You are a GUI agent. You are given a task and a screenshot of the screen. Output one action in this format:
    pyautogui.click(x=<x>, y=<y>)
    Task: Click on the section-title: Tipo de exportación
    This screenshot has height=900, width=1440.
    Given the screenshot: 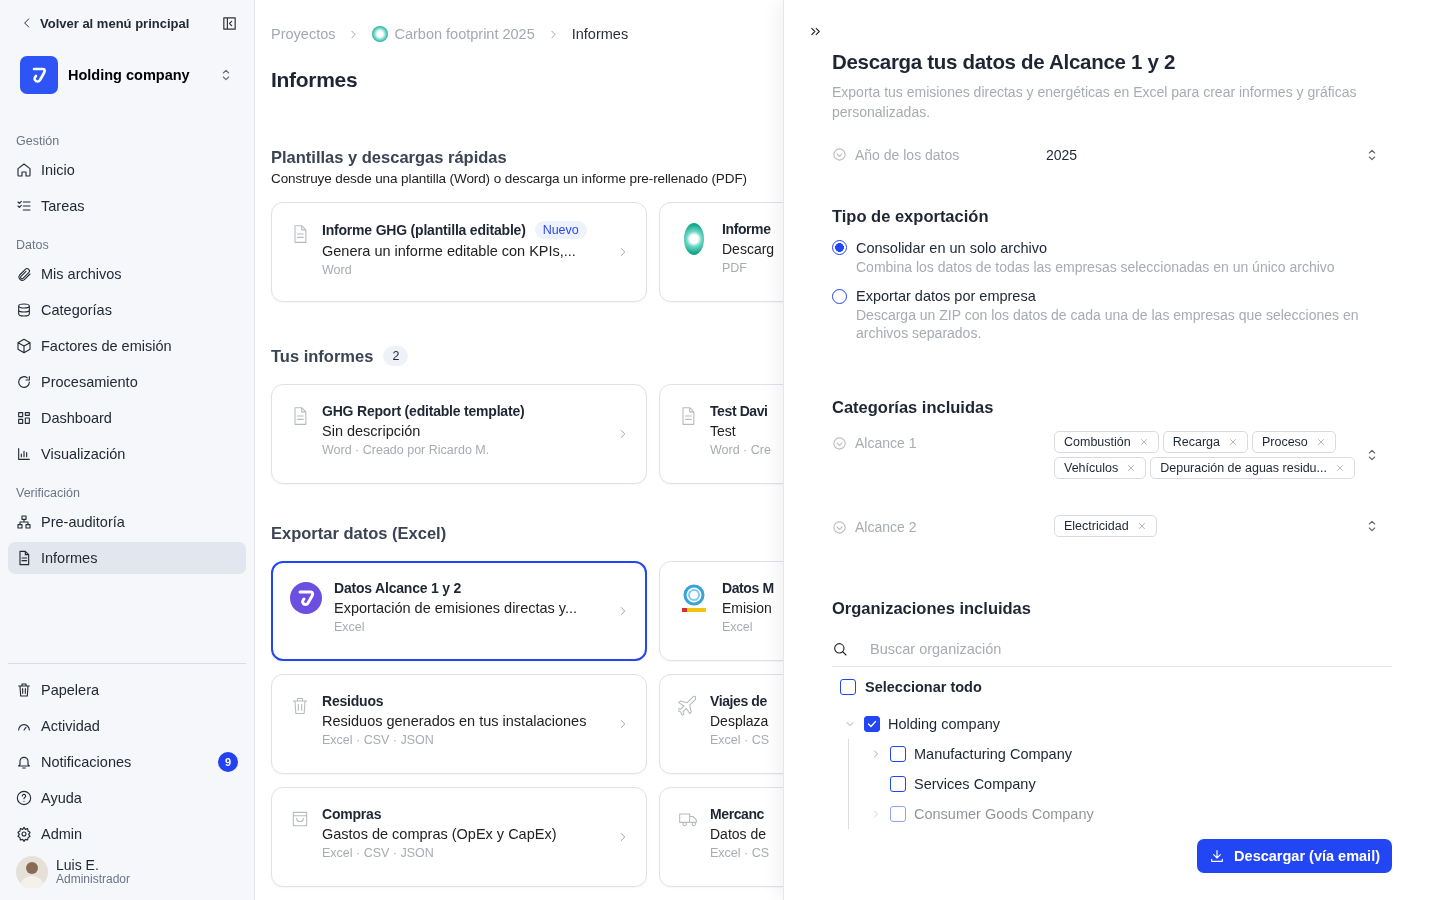 What is the action you would take?
    pyautogui.click(x=911, y=216)
    